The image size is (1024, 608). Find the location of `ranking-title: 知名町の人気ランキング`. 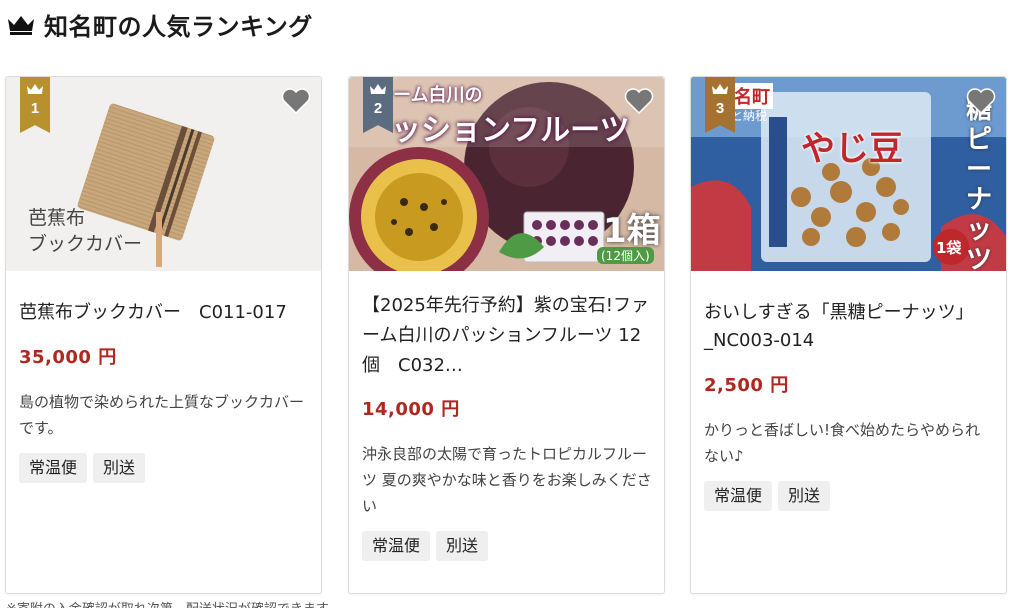

ranking-title: 知名町の人気ランキング is located at coordinates (178, 26).